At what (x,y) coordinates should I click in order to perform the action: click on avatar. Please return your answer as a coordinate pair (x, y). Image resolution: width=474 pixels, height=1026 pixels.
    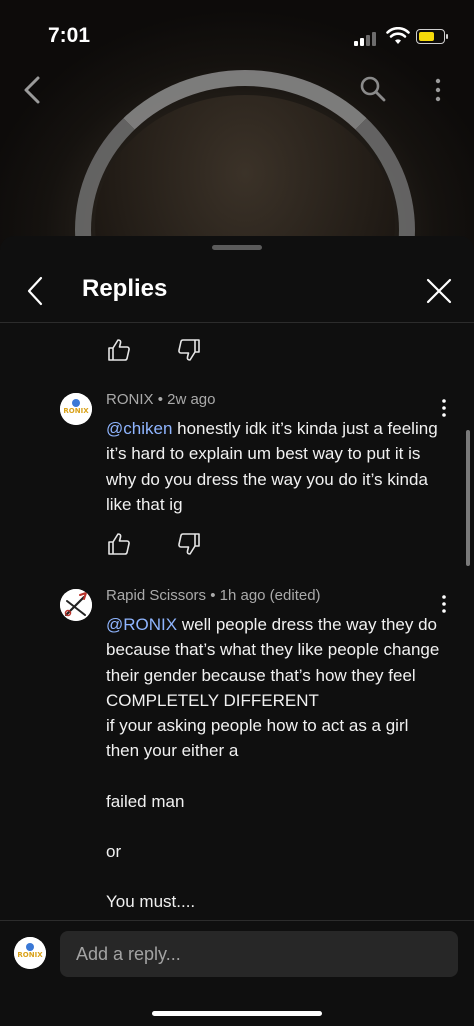
    Looking at the image, I should click on (76, 605).